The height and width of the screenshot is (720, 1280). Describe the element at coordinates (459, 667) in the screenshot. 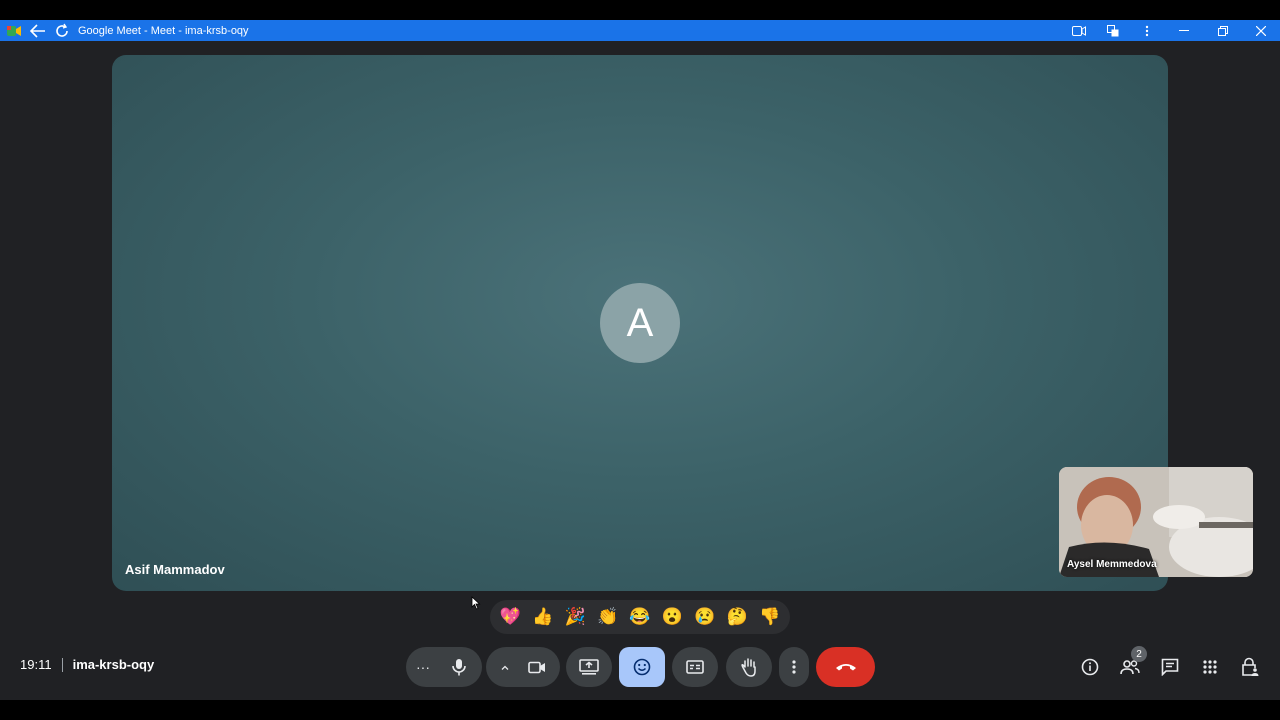

I see `microphone-icon` at that location.